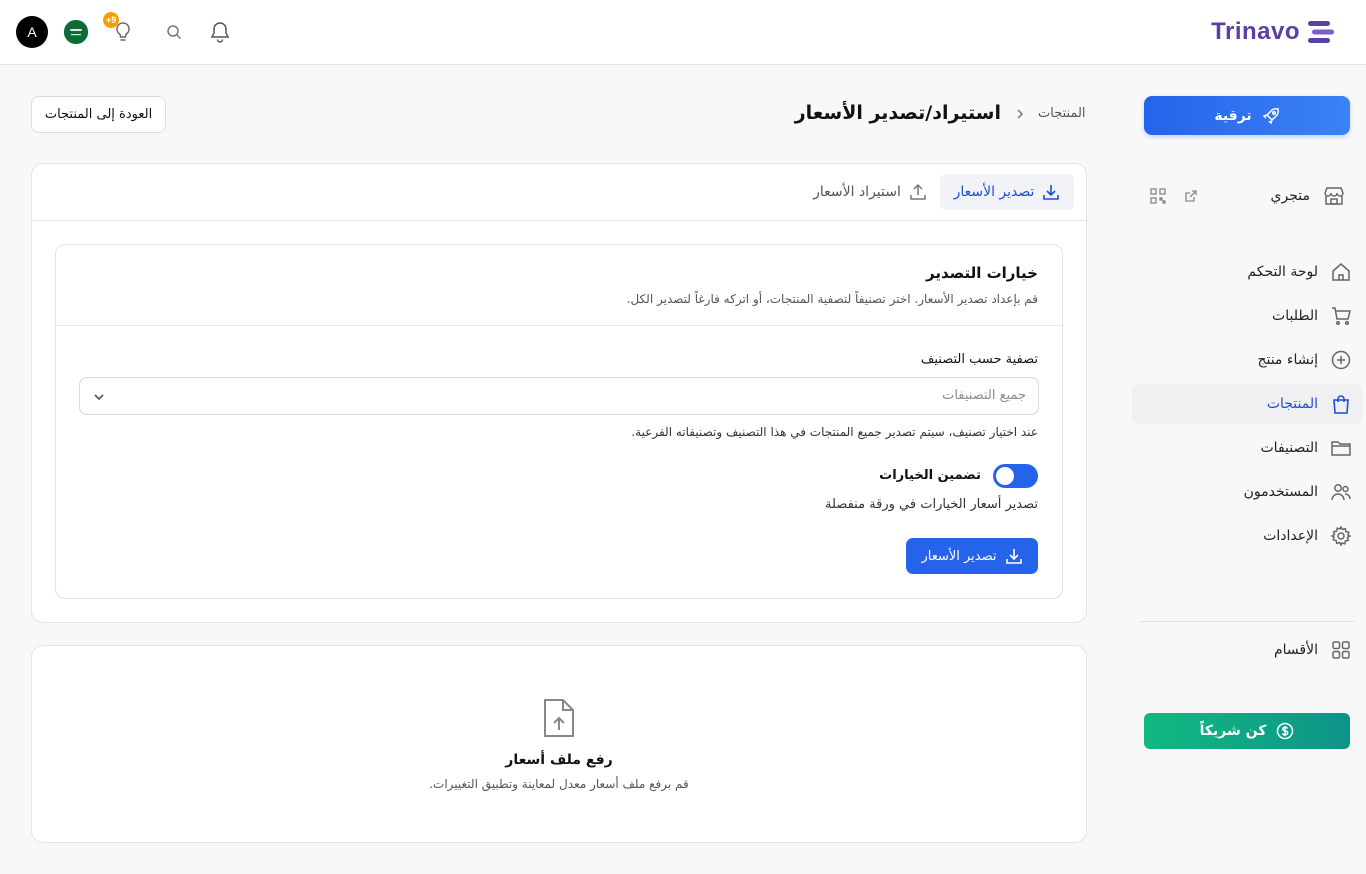 The height and width of the screenshot is (874, 1366). I want to click on panel-divider, so click(559, 325).